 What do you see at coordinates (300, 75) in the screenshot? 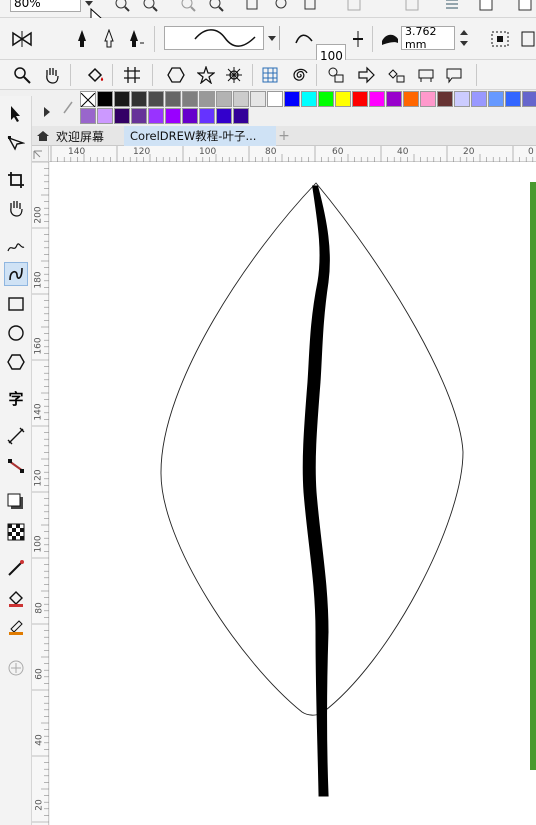
I see `spiral-icon` at bounding box center [300, 75].